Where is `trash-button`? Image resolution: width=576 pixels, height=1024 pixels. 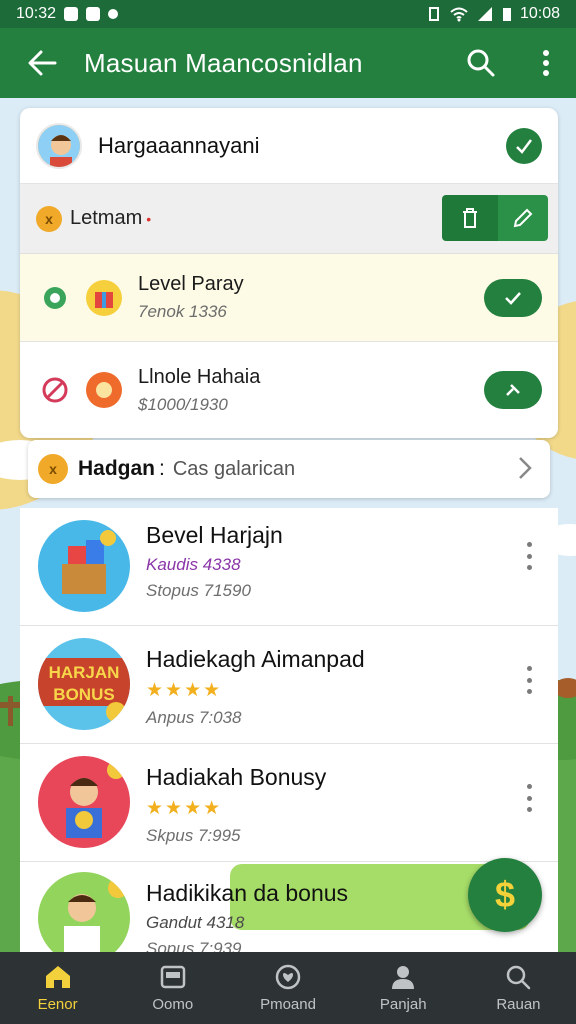
trash-button is located at coordinates (470, 218).